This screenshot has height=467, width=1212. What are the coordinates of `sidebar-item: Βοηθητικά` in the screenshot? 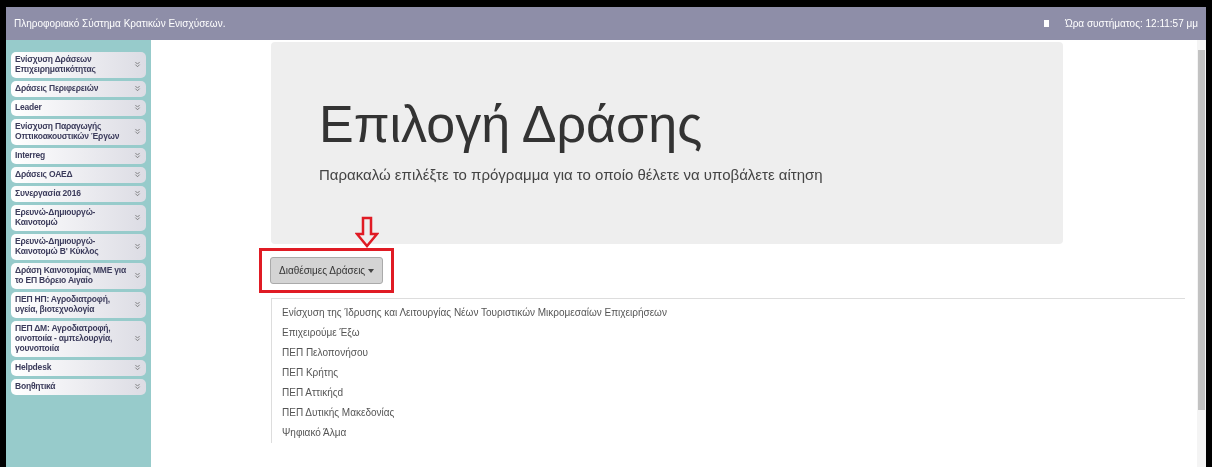 It's located at (78, 387).